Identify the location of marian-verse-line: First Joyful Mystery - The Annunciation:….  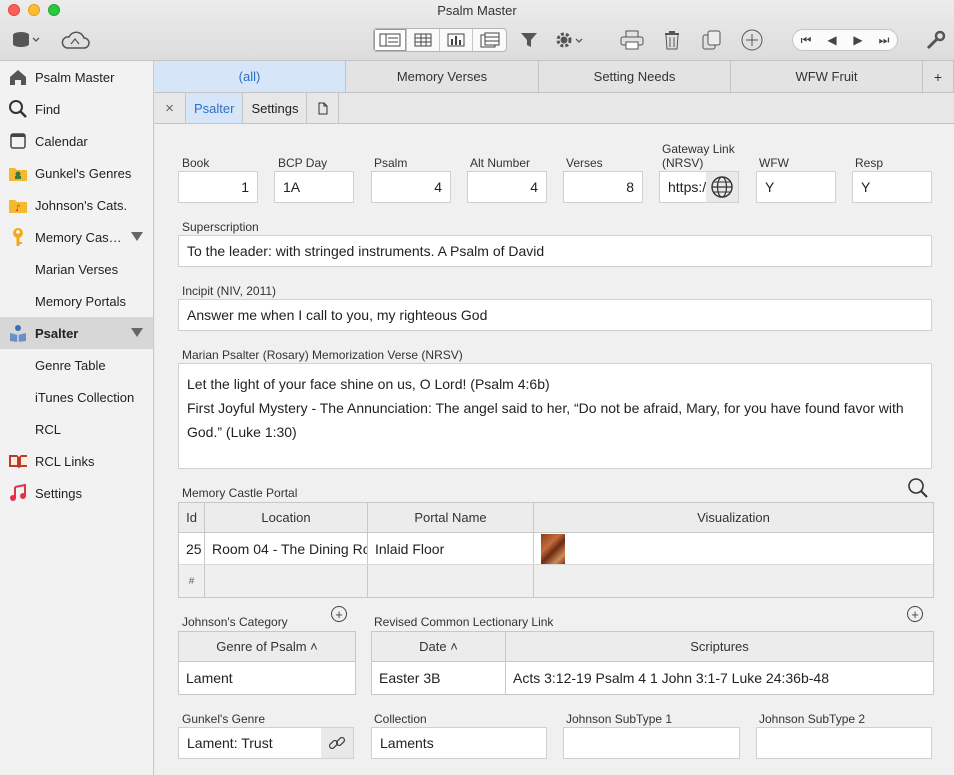
(545, 408).